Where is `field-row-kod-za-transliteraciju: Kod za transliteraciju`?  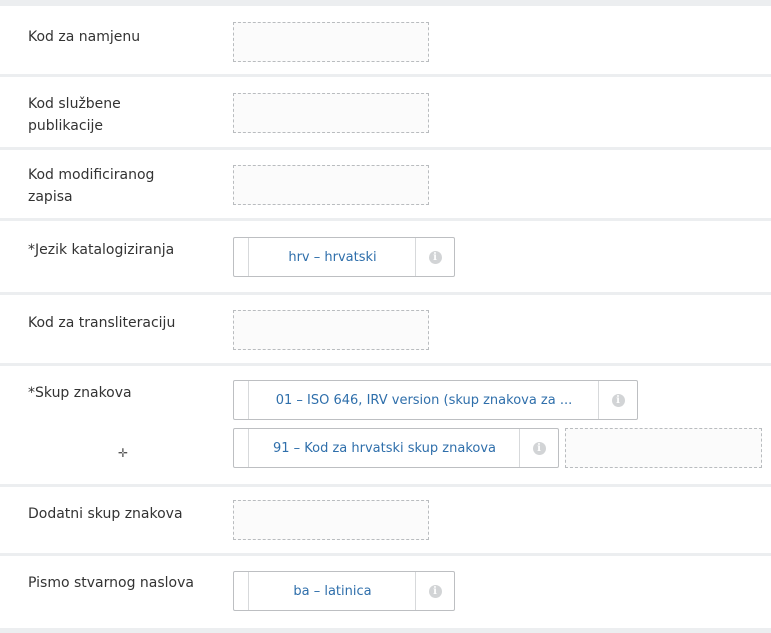
field-row-kod-za-transliteraciju: Kod za transliteraciju is located at coordinates (385, 329).